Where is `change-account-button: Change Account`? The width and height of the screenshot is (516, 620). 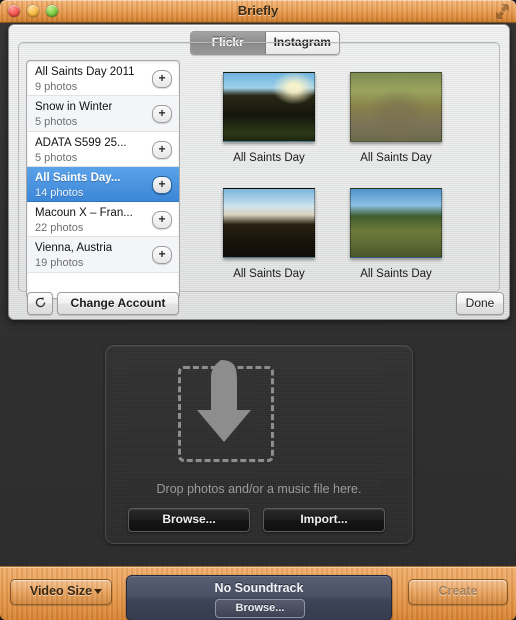
change-account-button: Change Account is located at coordinates (118, 303).